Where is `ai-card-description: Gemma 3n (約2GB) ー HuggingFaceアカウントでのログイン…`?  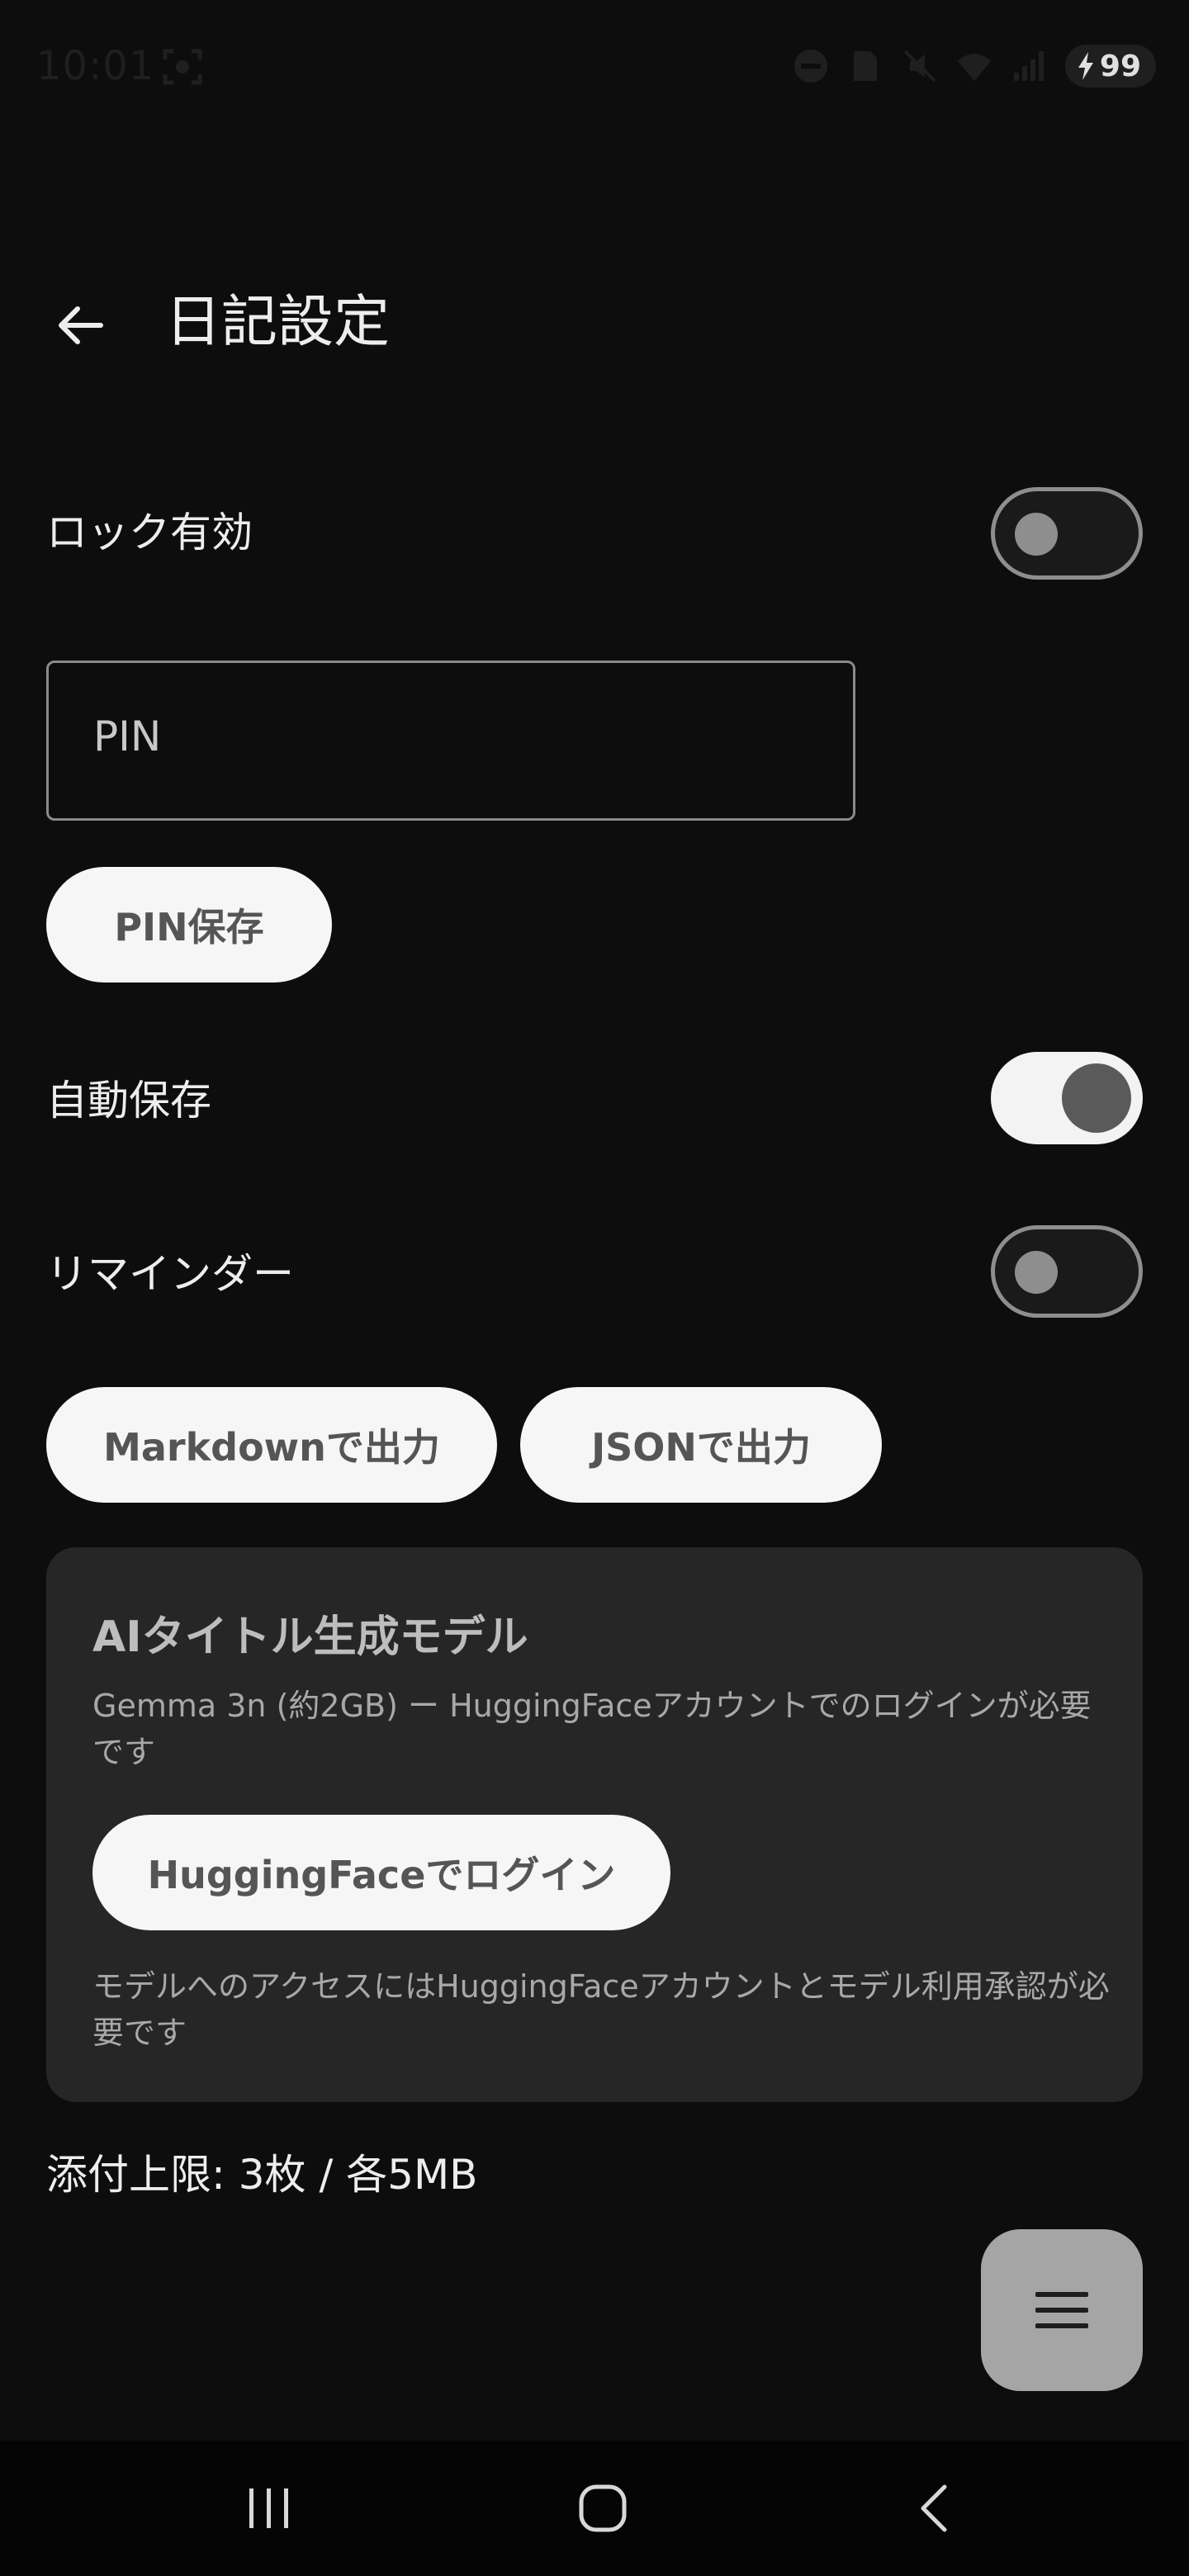 ai-card-description: Gemma 3n (約2GB) ー HuggingFaceアカウントでのログイン… is located at coordinates (592, 1729).